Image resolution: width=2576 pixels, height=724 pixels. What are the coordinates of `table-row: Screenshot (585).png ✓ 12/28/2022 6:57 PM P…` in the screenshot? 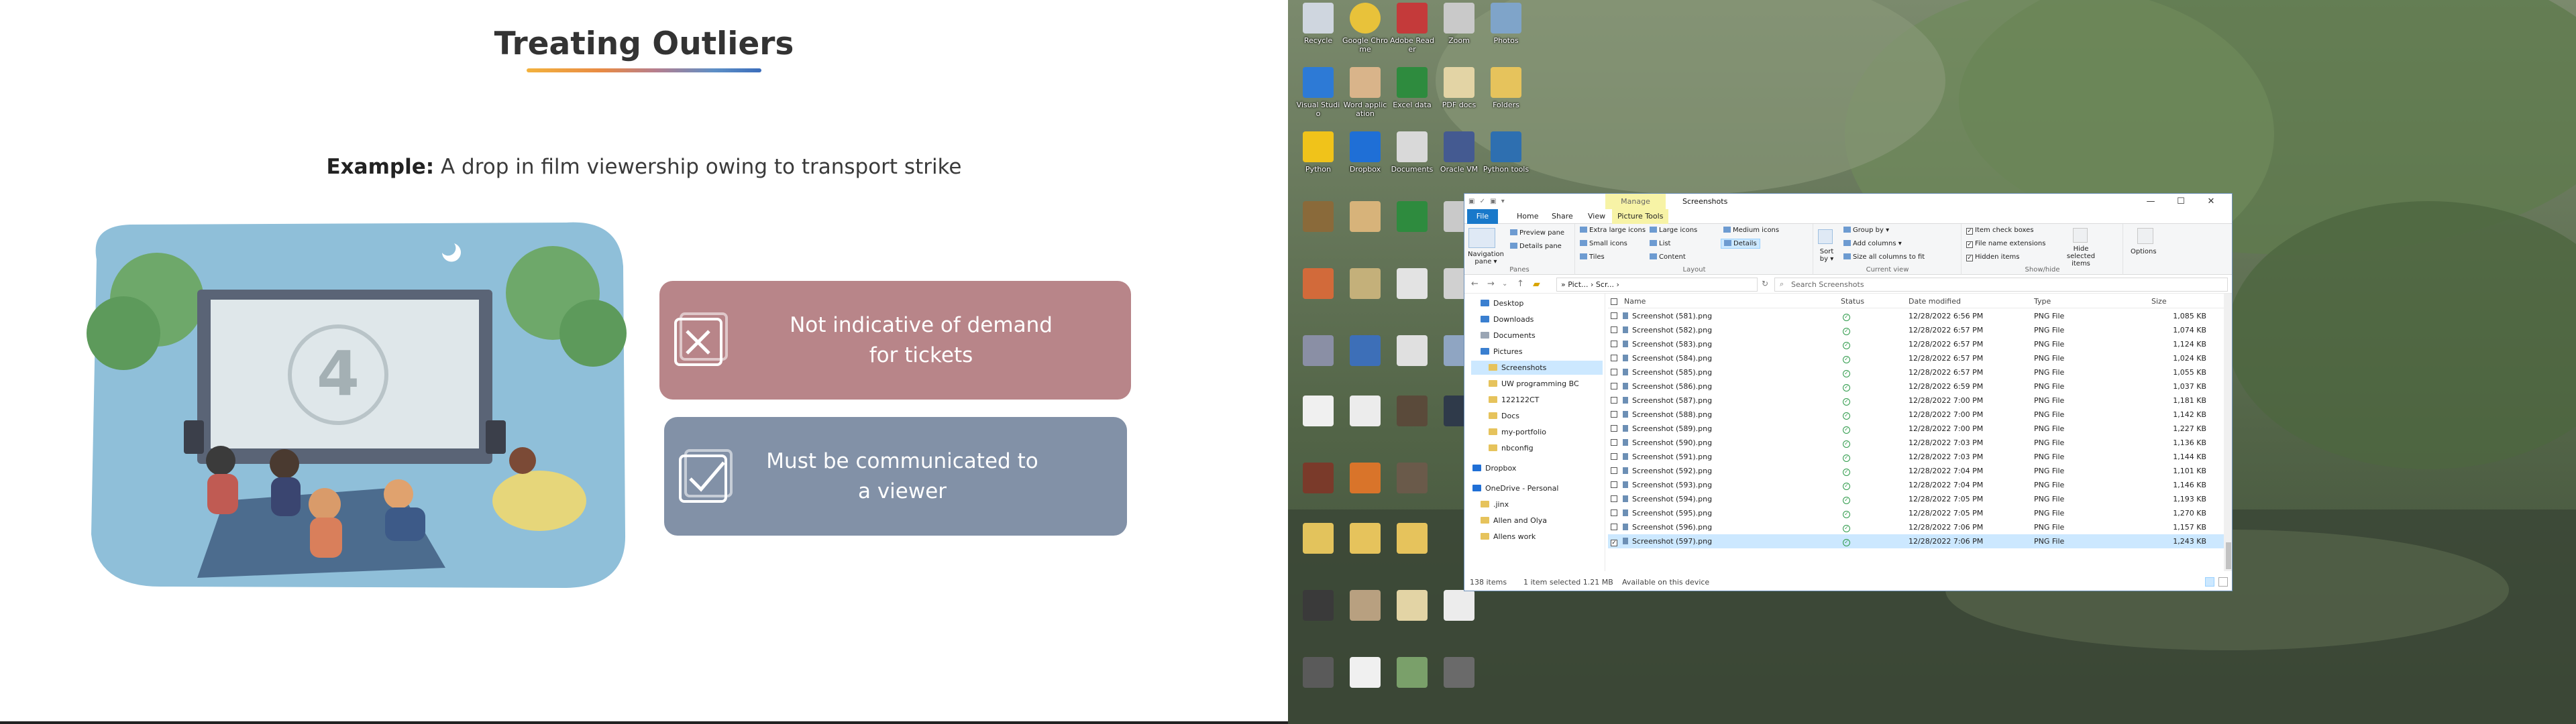 It's located at (1916, 372).